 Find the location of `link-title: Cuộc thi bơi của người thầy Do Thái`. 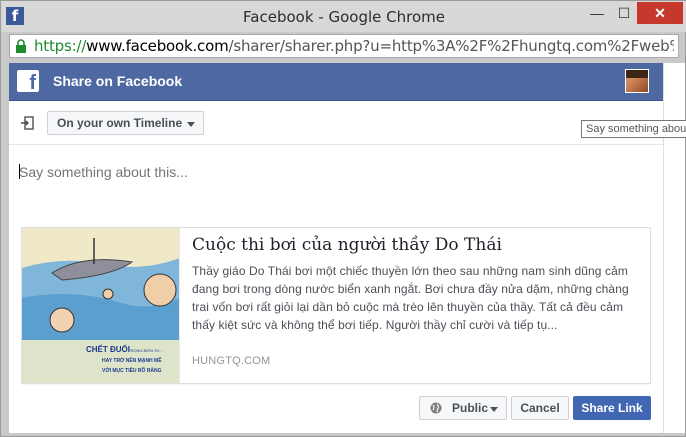

link-title: Cuộc thi bơi của người thầy Do Thái is located at coordinates (418, 245).